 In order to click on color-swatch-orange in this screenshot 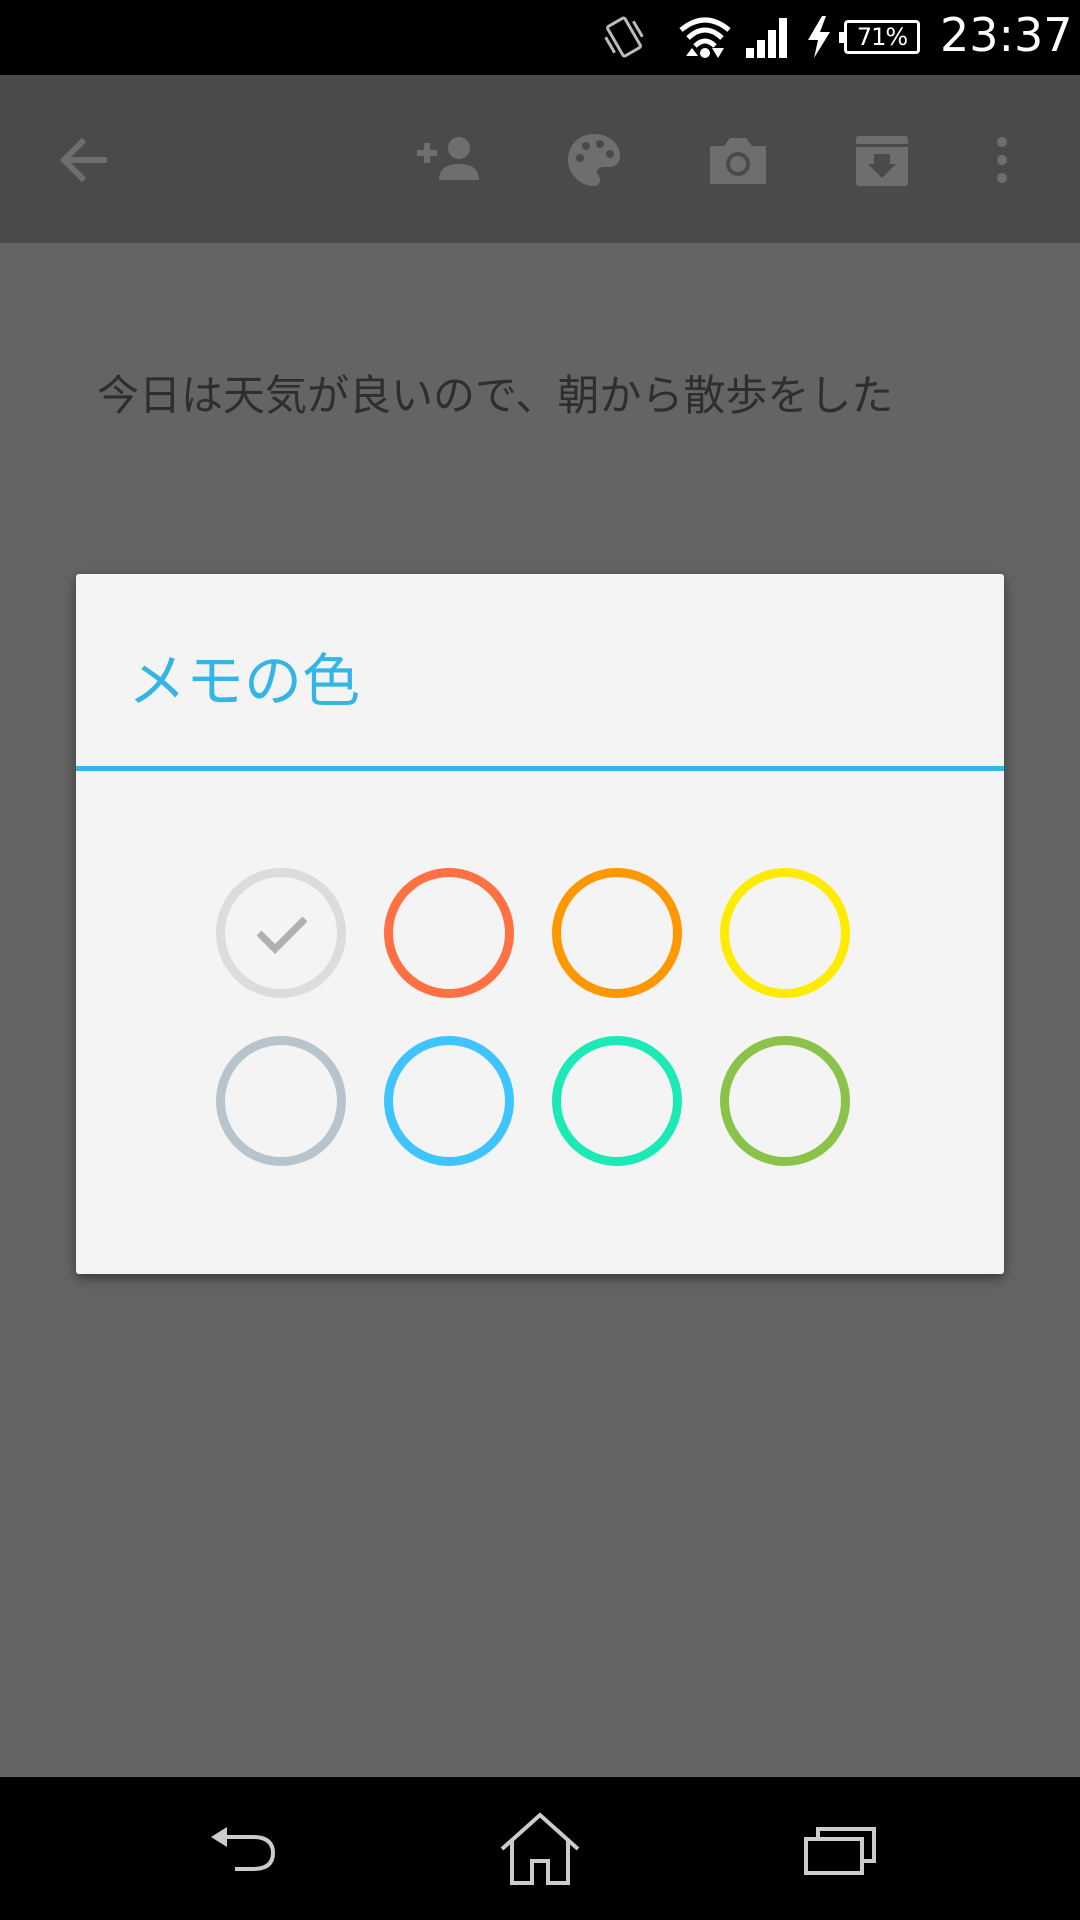, I will do `click(617, 933)`.